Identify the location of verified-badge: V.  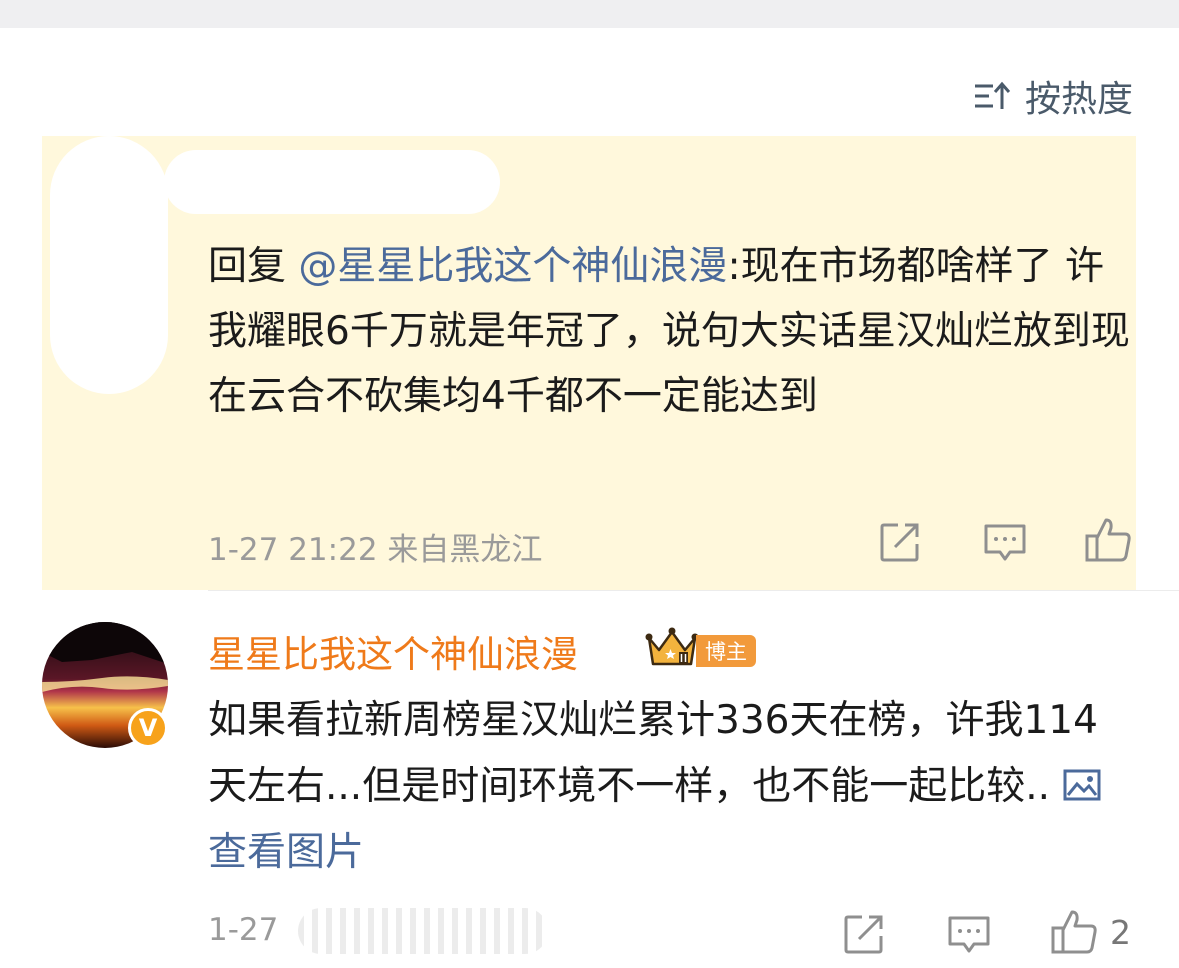
(148, 728).